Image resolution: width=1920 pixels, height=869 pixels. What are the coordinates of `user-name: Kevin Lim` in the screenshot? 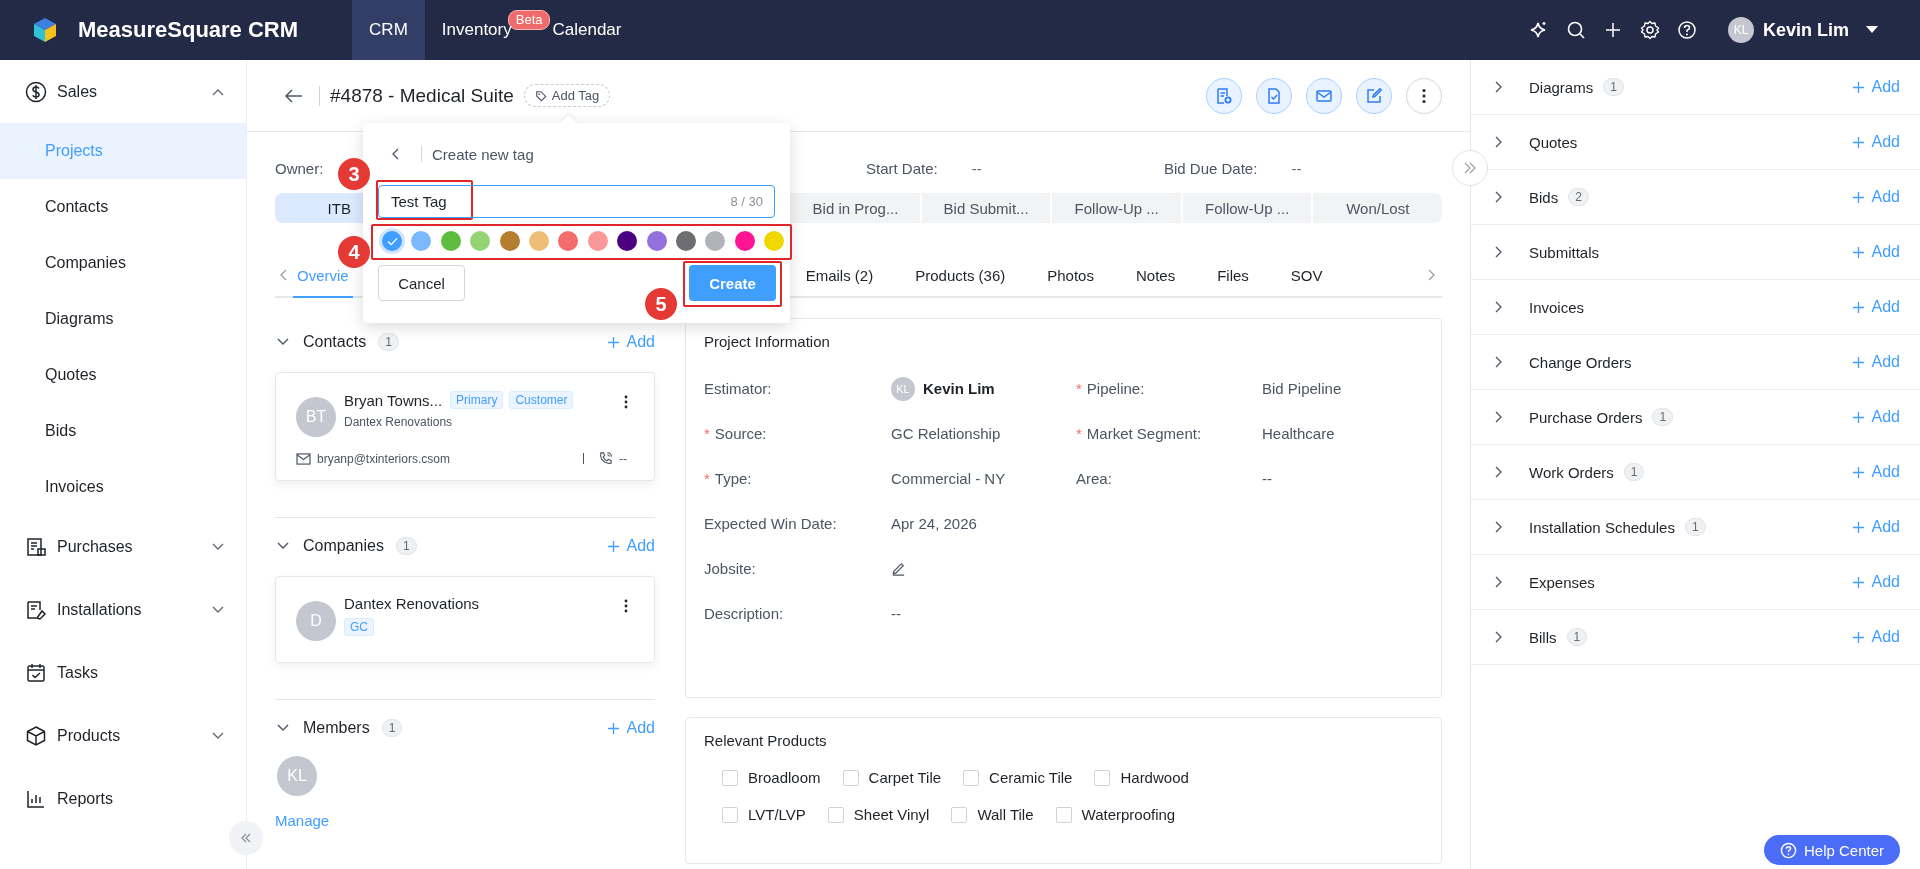 It's located at (1805, 30).